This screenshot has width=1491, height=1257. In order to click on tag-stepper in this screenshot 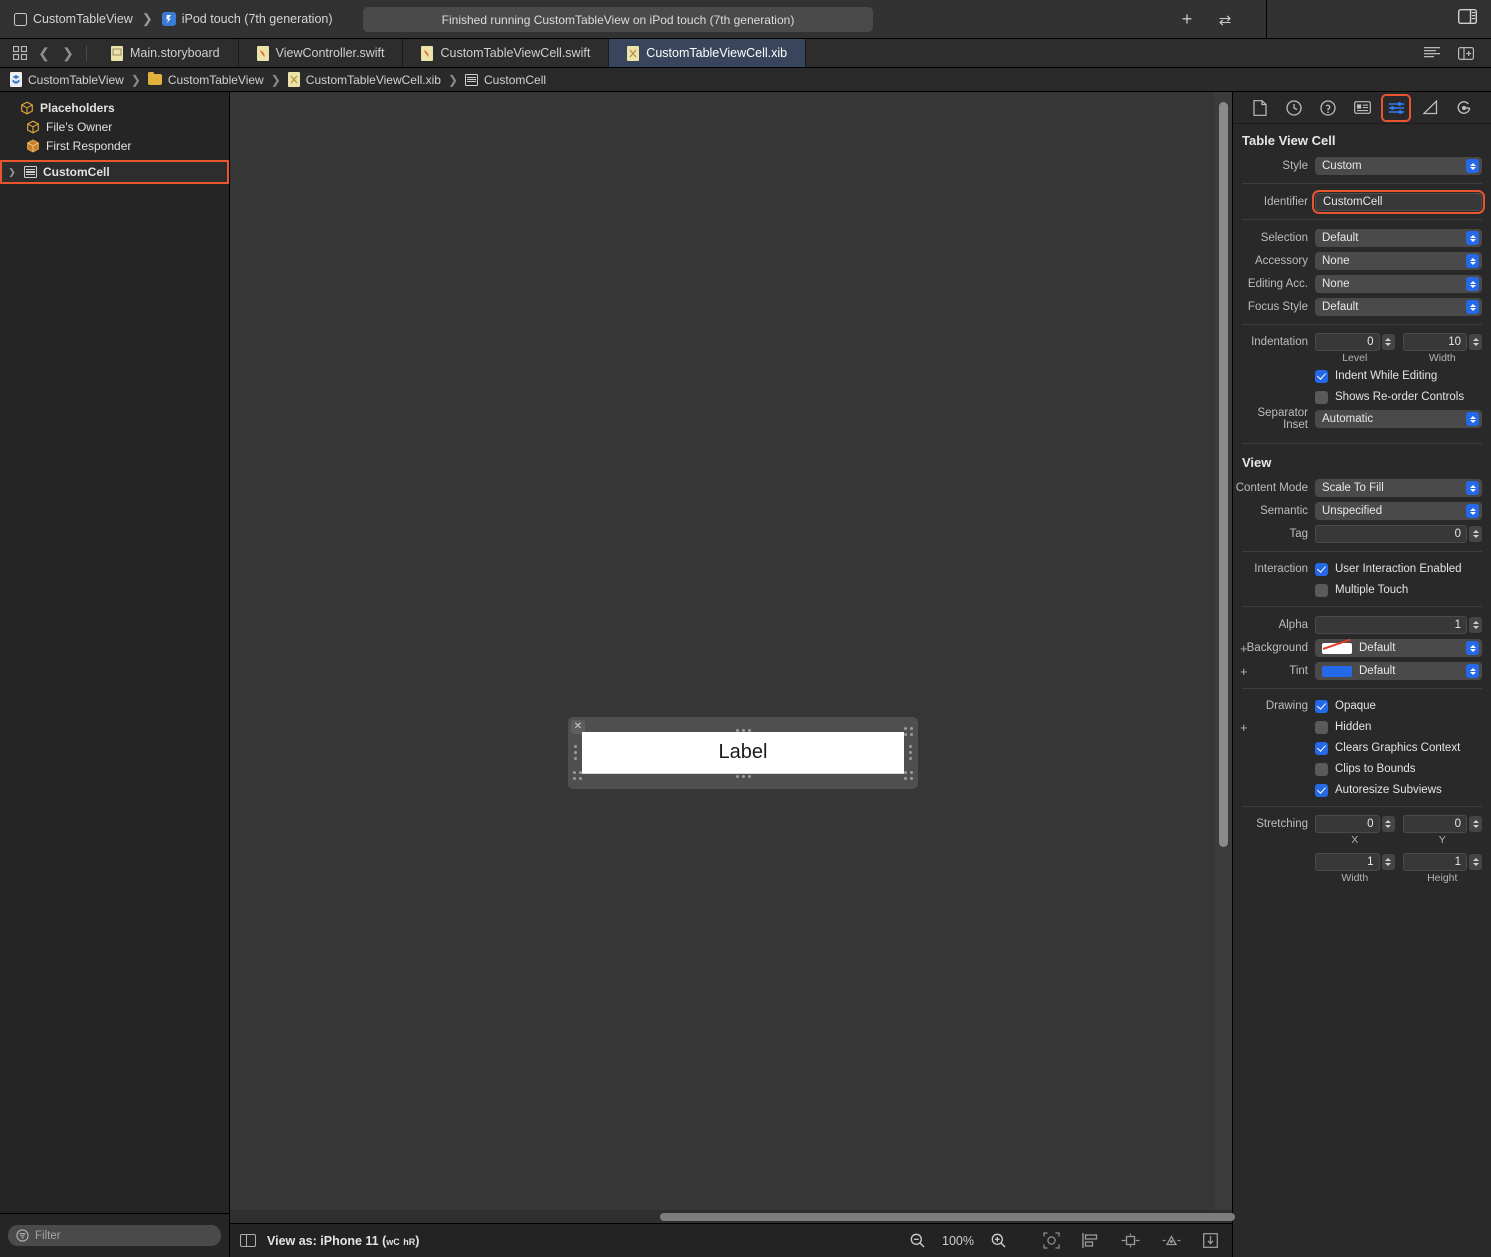, I will do `click(1475, 534)`.